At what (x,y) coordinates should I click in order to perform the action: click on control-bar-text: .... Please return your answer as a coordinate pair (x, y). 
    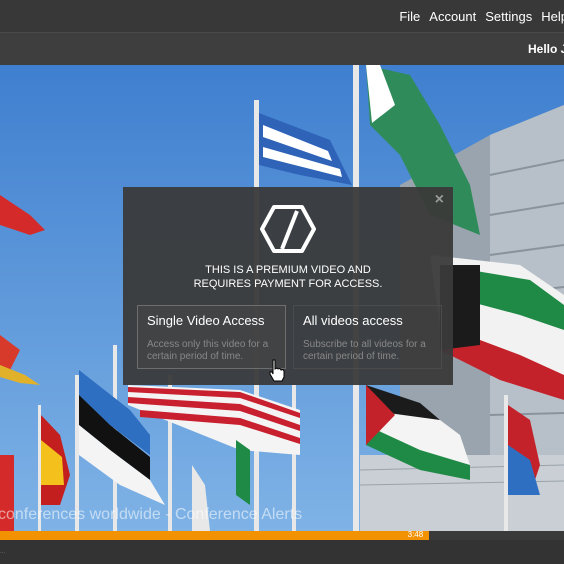
    Looking at the image, I should click on (3, 552).